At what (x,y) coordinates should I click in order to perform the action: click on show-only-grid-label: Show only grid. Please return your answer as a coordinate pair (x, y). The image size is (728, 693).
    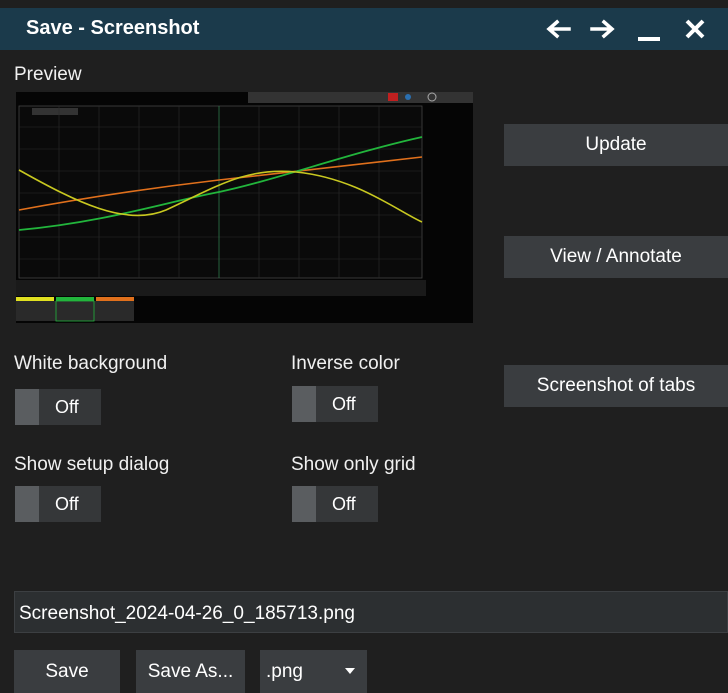
    Looking at the image, I should click on (353, 464).